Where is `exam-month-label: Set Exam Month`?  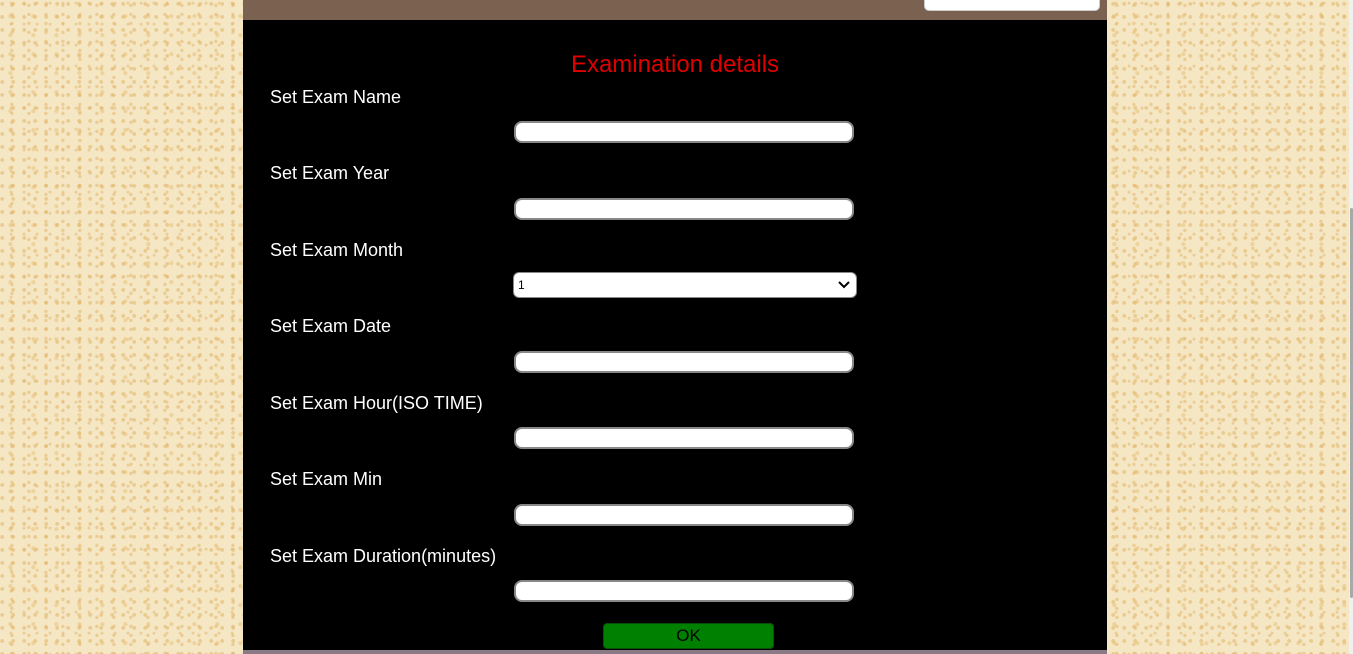 exam-month-label: Set Exam Month is located at coordinates (337, 250).